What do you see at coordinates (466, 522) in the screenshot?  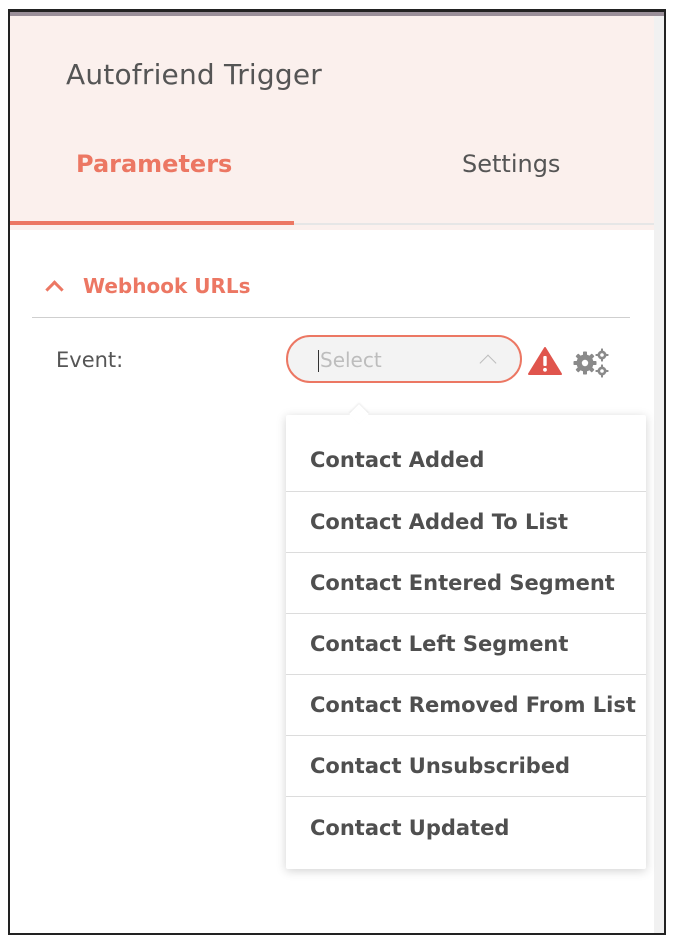 I see `option-contact-added-to-list: Contact Added To List` at bounding box center [466, 522].